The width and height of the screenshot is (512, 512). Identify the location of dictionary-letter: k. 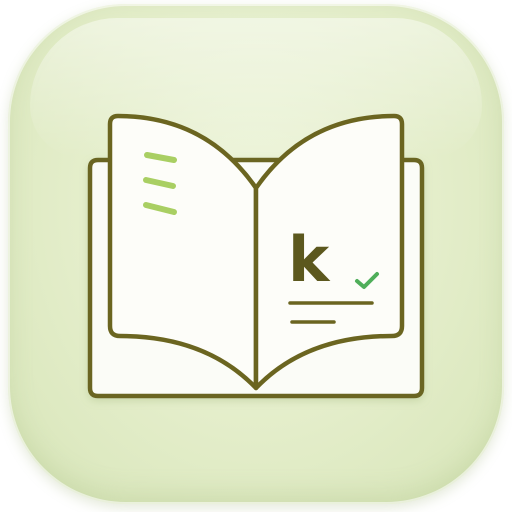
(309, 259).